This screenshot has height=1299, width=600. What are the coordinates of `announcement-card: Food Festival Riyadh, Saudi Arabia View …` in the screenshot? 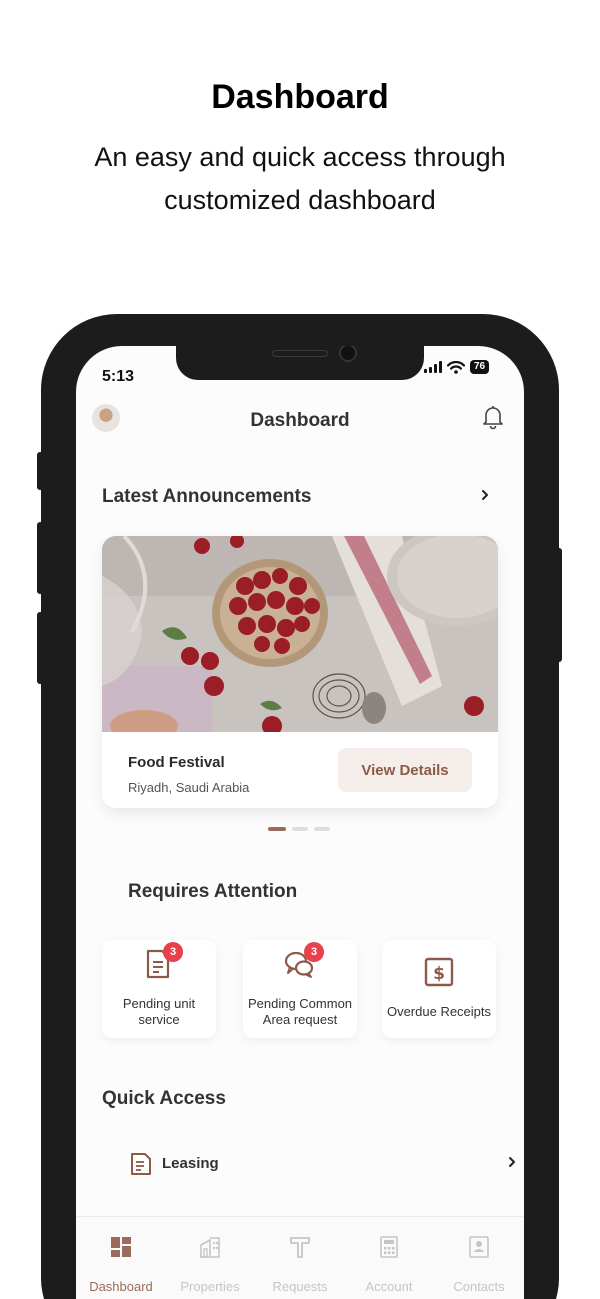 It's located at (300, 672).